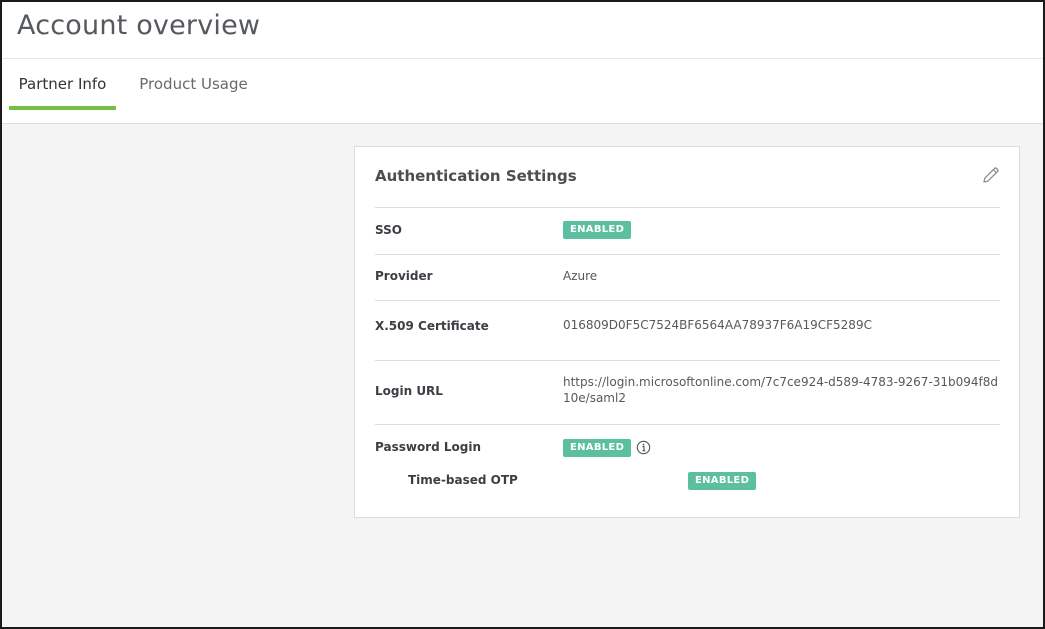  What do you see at coordinates (597, 448) in the screenshot?
I see `password-login-status-badge: ENABLED` at bounding box center [597, 448].